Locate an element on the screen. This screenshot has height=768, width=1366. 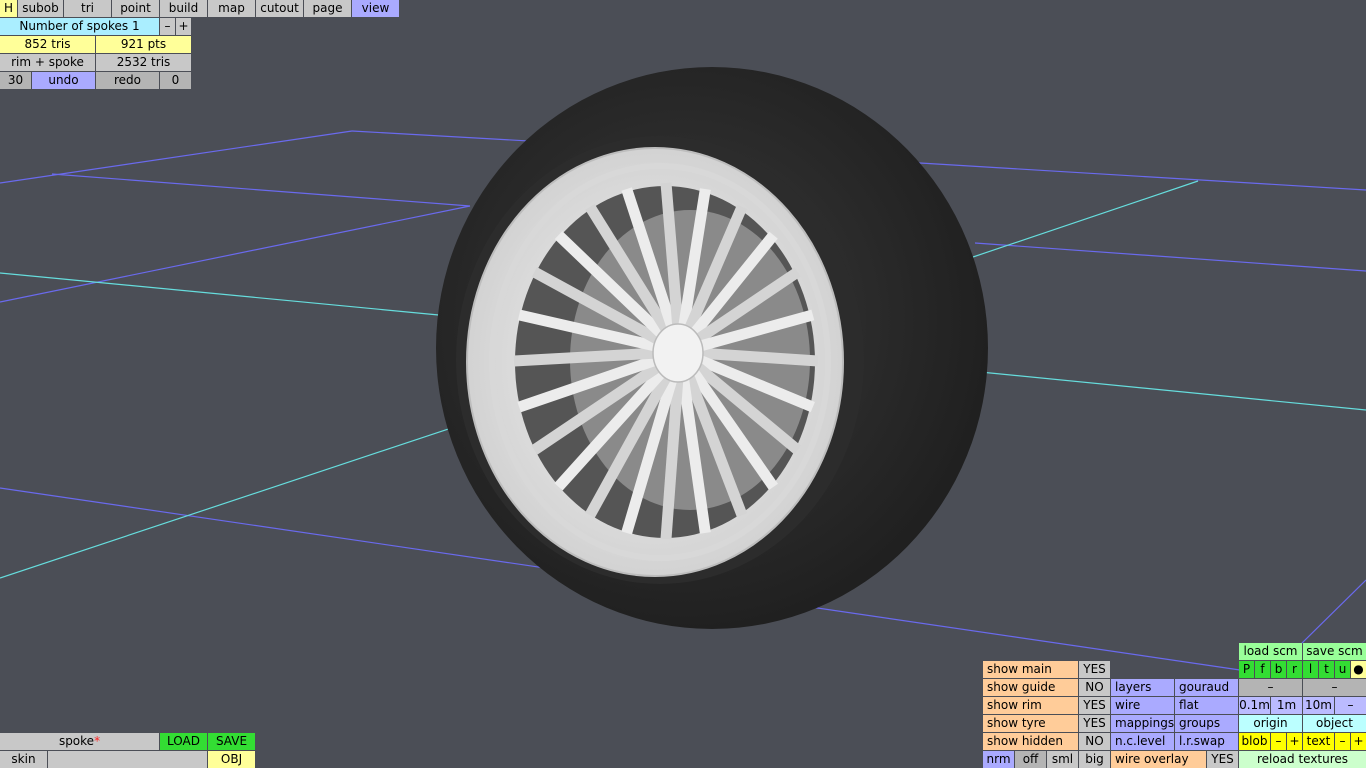
blob-increase-button: + is located at coordinates (1294, 741).